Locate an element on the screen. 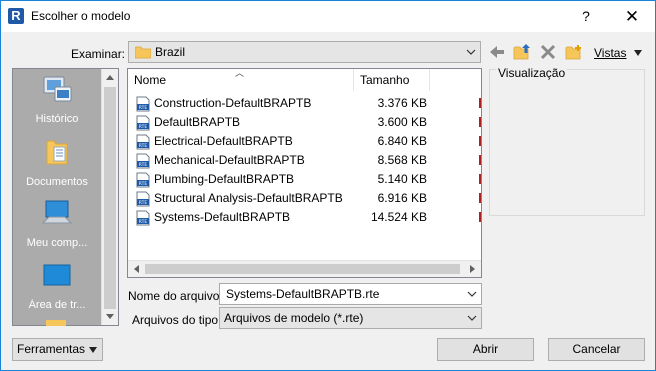 The height and width of the screenshot is (371, 656). documents-icon is located at coordinates (57, 152).